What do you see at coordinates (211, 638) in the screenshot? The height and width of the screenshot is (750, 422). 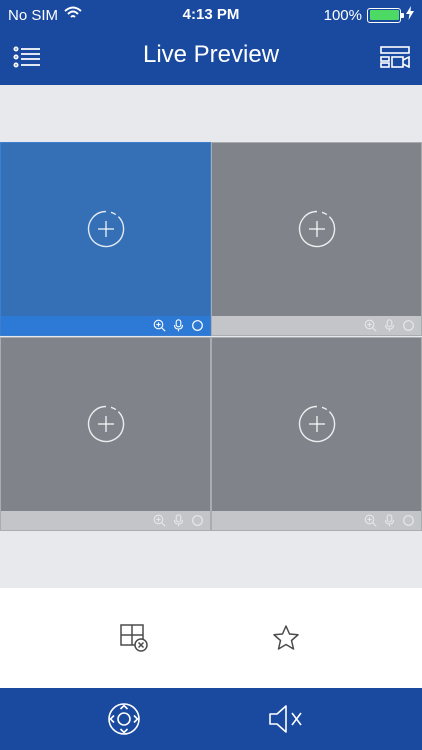 I see `action-toolbar` at bounding box center [211, 638].